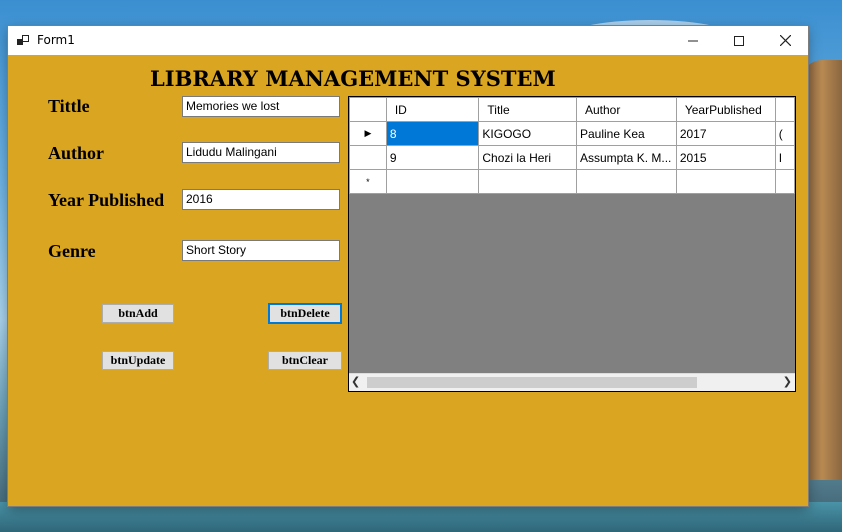 The image size is (842, 532). I want to click on cell-title: KIGOGO, so click(527, 133).